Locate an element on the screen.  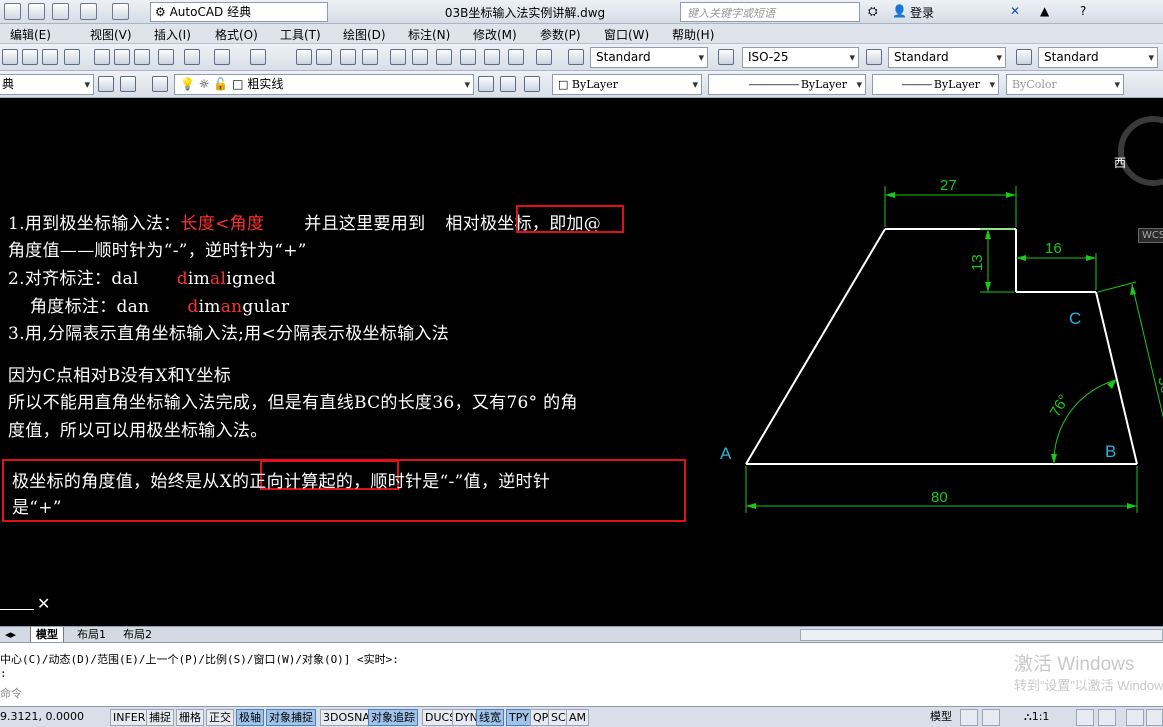
auto-scale-icon is located at coordinates (1107, 717).